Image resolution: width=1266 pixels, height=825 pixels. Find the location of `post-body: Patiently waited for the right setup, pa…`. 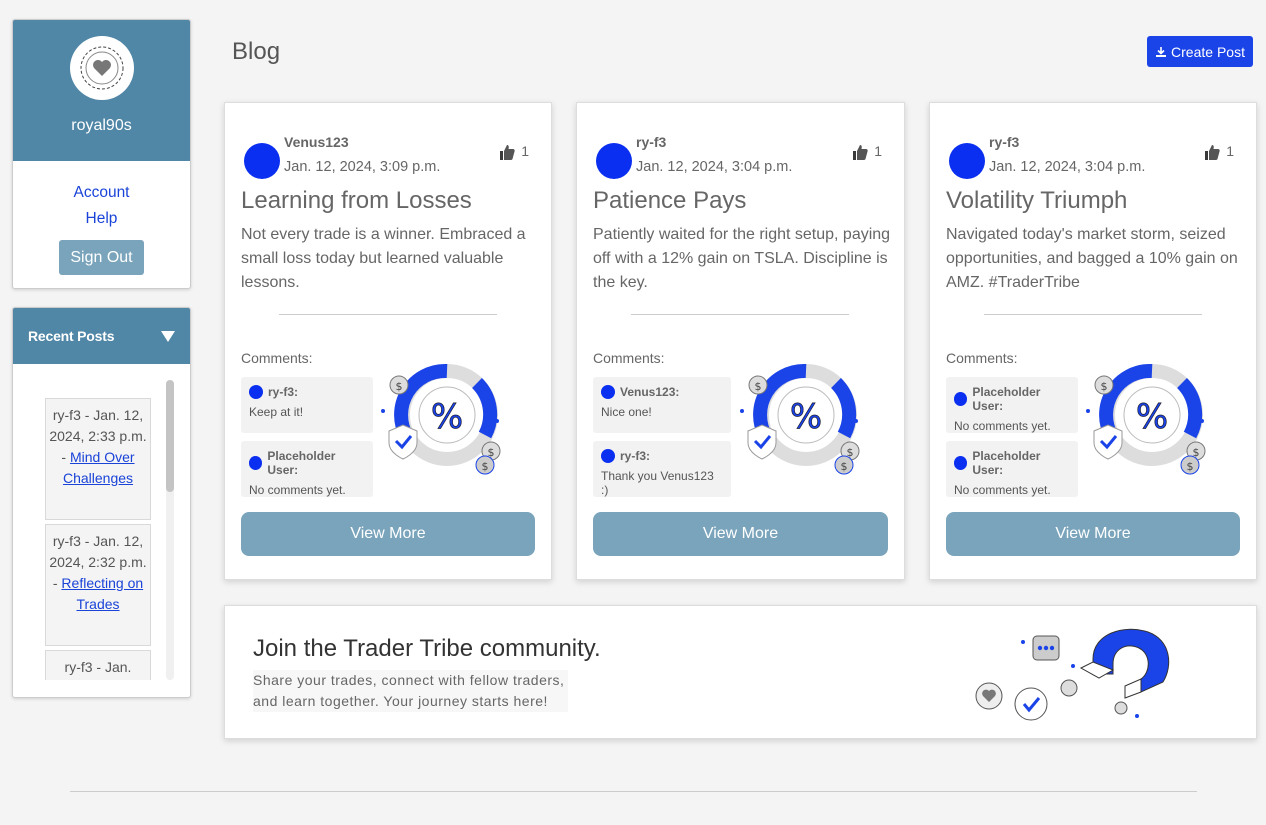

post-body: Patiently waited for the right setup, pa… is located at coordinates (742, 258).